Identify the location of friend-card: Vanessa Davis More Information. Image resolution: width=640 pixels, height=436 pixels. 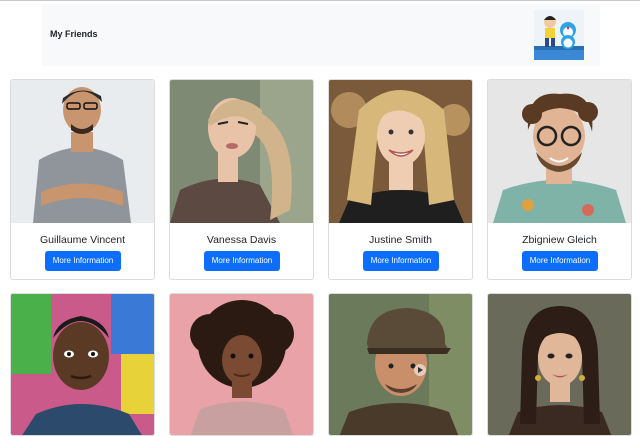
(241, 179).